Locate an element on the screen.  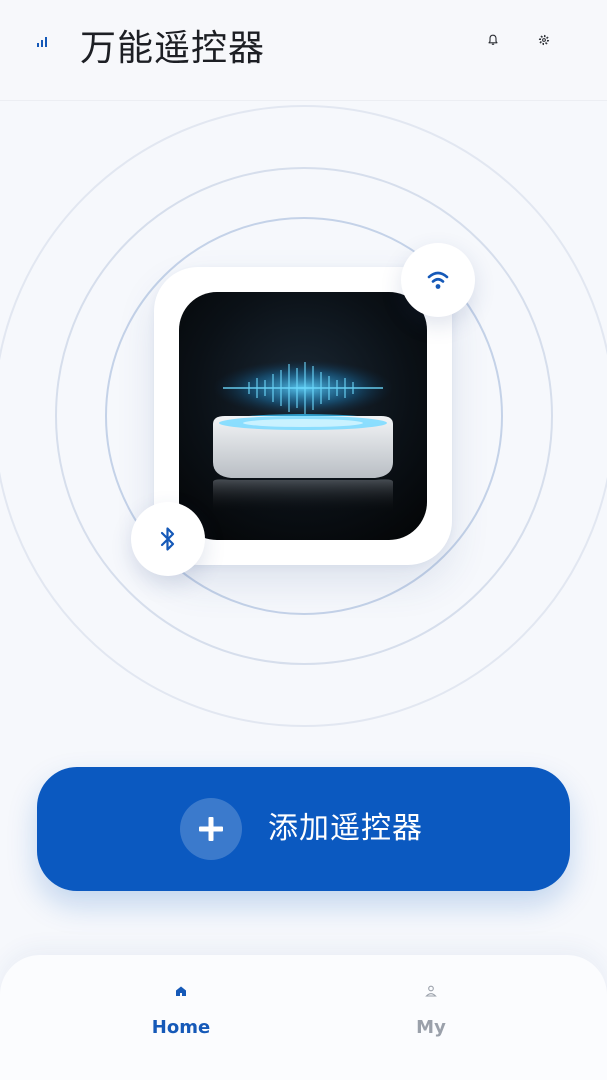
bluetooth-badge is located at coordinates (168, 539).